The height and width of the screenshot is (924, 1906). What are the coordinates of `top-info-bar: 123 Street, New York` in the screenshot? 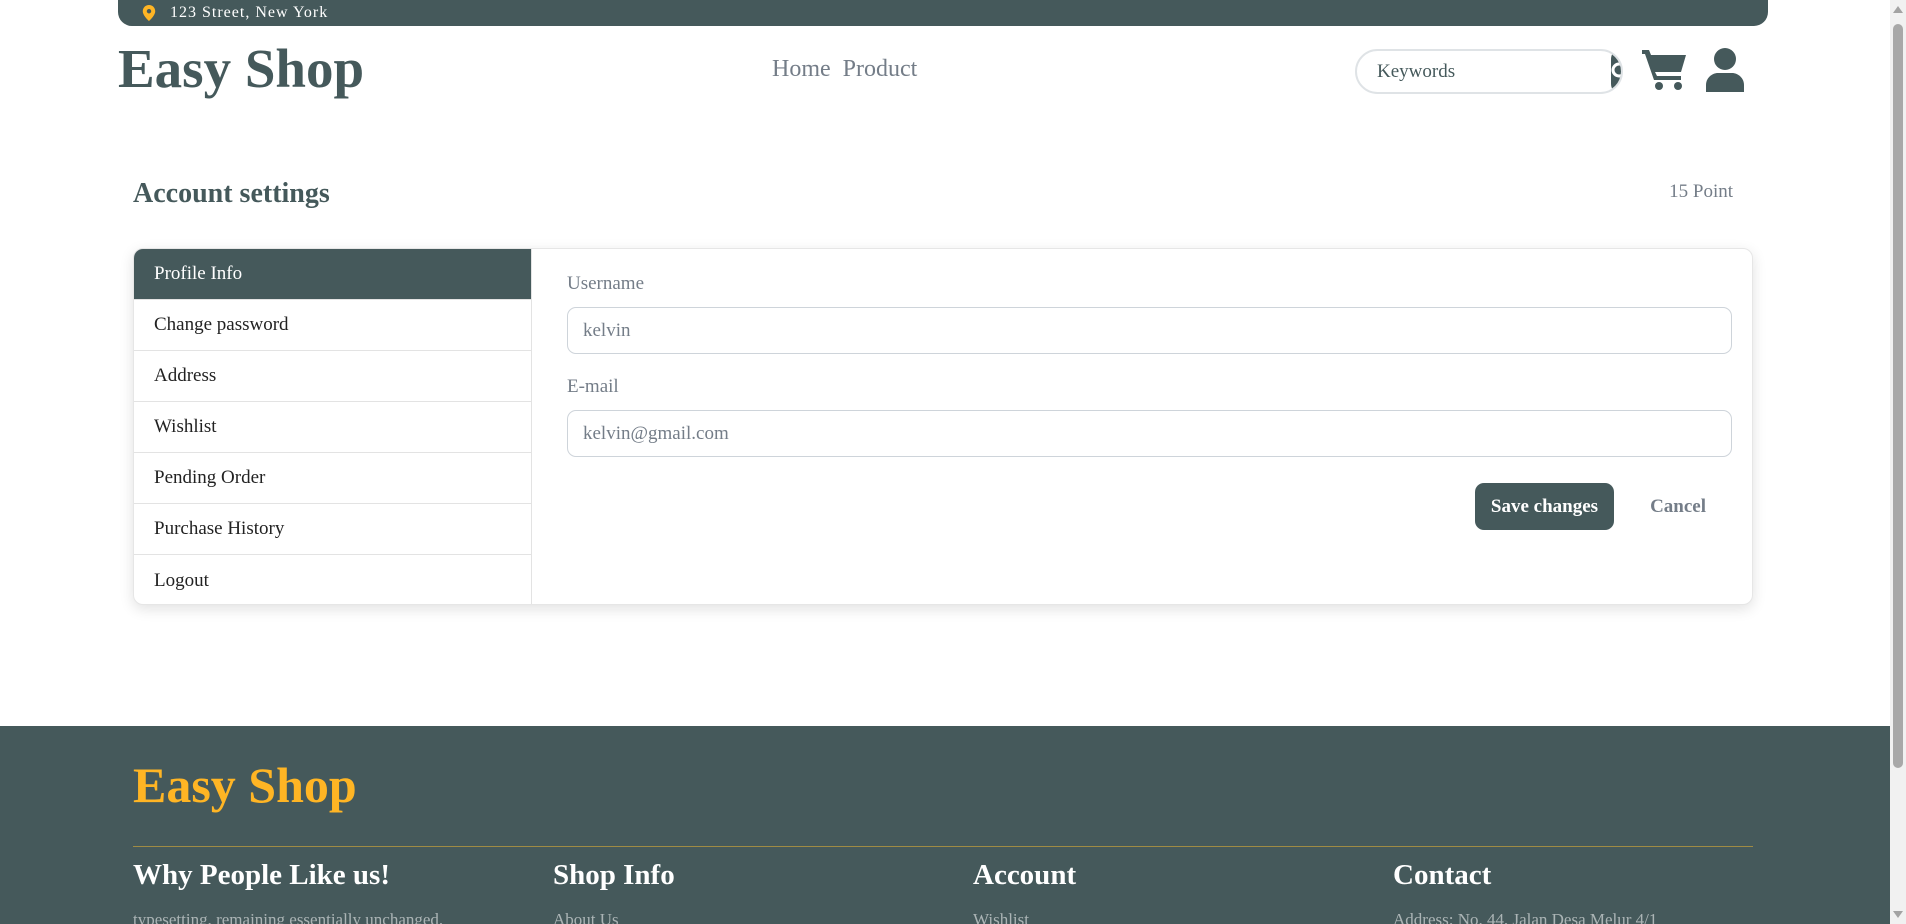 It's located at (943, 13).